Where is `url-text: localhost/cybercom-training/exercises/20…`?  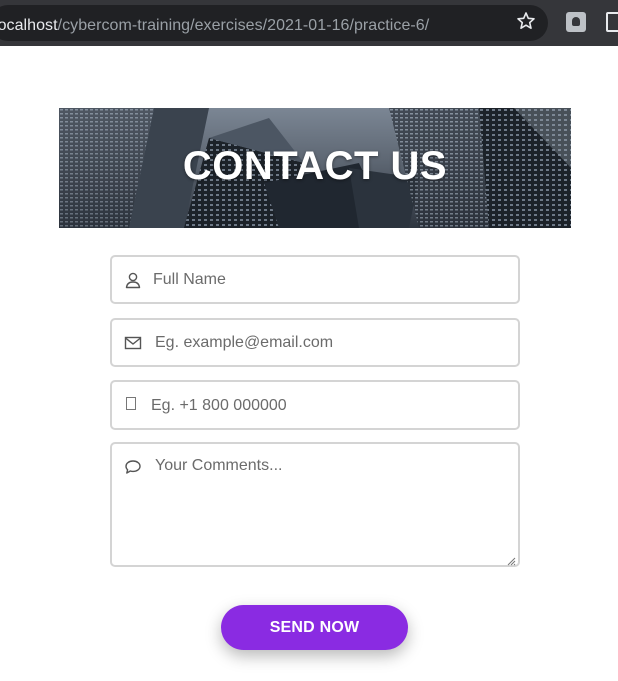
url-text: localhost/cybercom-training/exercises/20… is located at coordinates (214, 26).